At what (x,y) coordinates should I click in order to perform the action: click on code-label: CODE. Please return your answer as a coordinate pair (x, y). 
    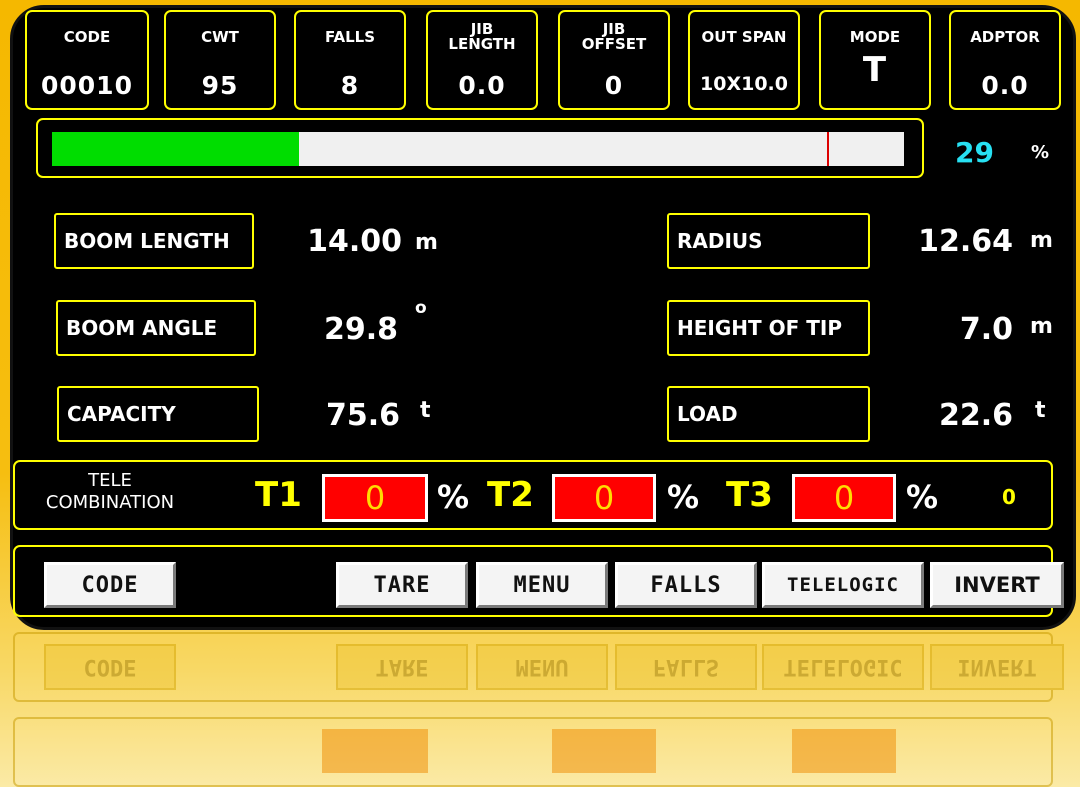
    Looking at the image, I should click on (87, 36).